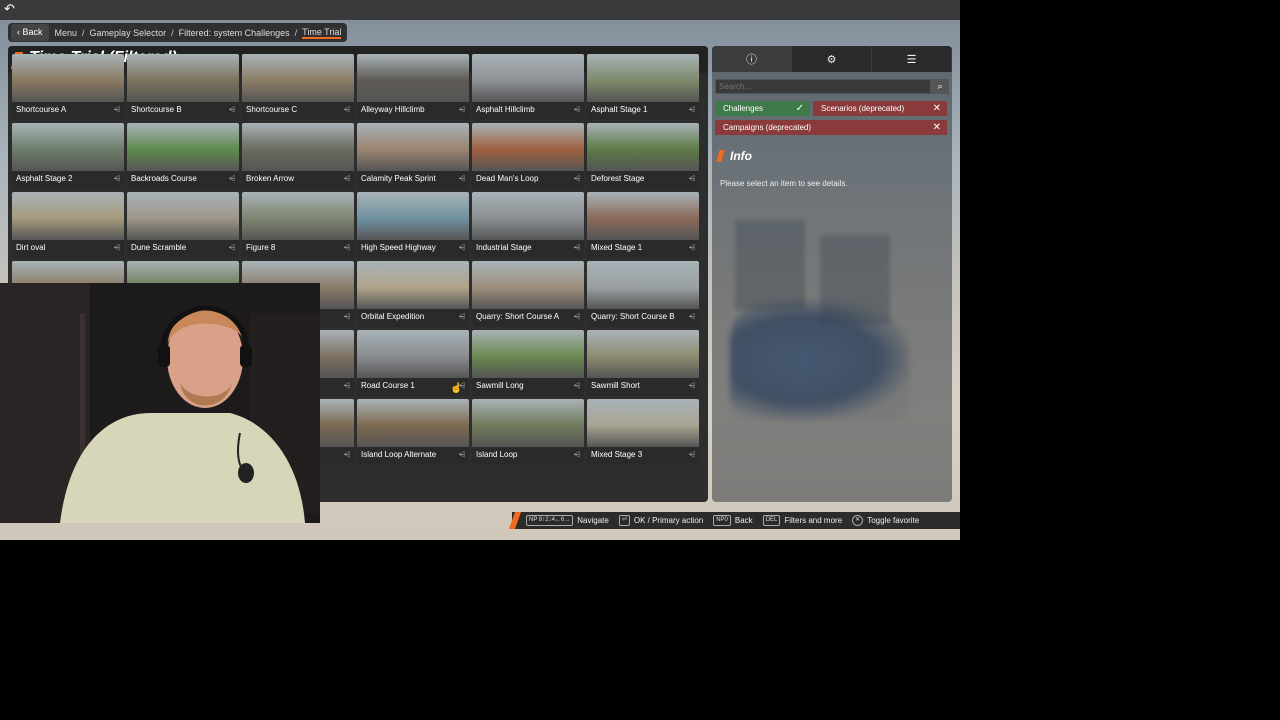 The height and width of the screenshot is (720, 1280). I want to click on challenge-tile: Broken Arrow ⩤, so click(298, 156).